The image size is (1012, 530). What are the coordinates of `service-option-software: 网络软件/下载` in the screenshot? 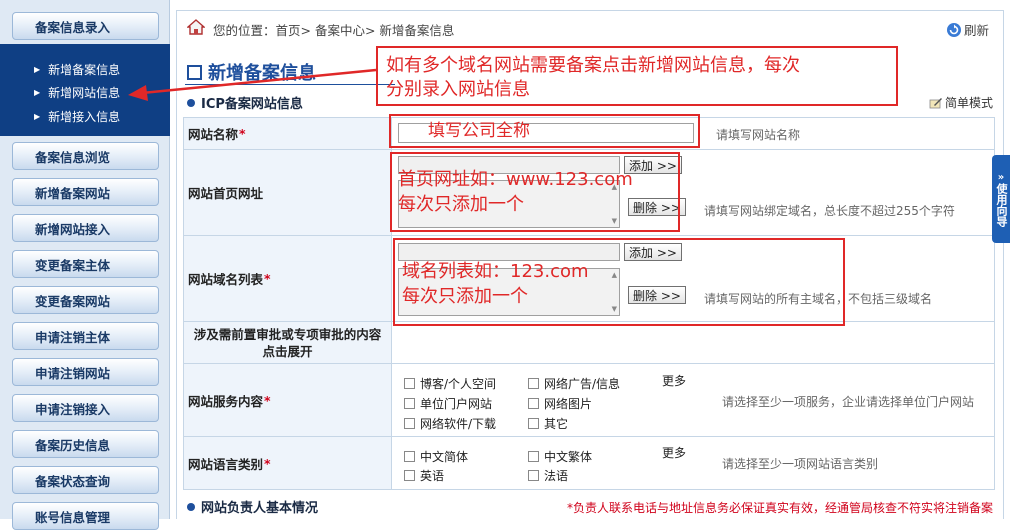 It's located at (450, 423).